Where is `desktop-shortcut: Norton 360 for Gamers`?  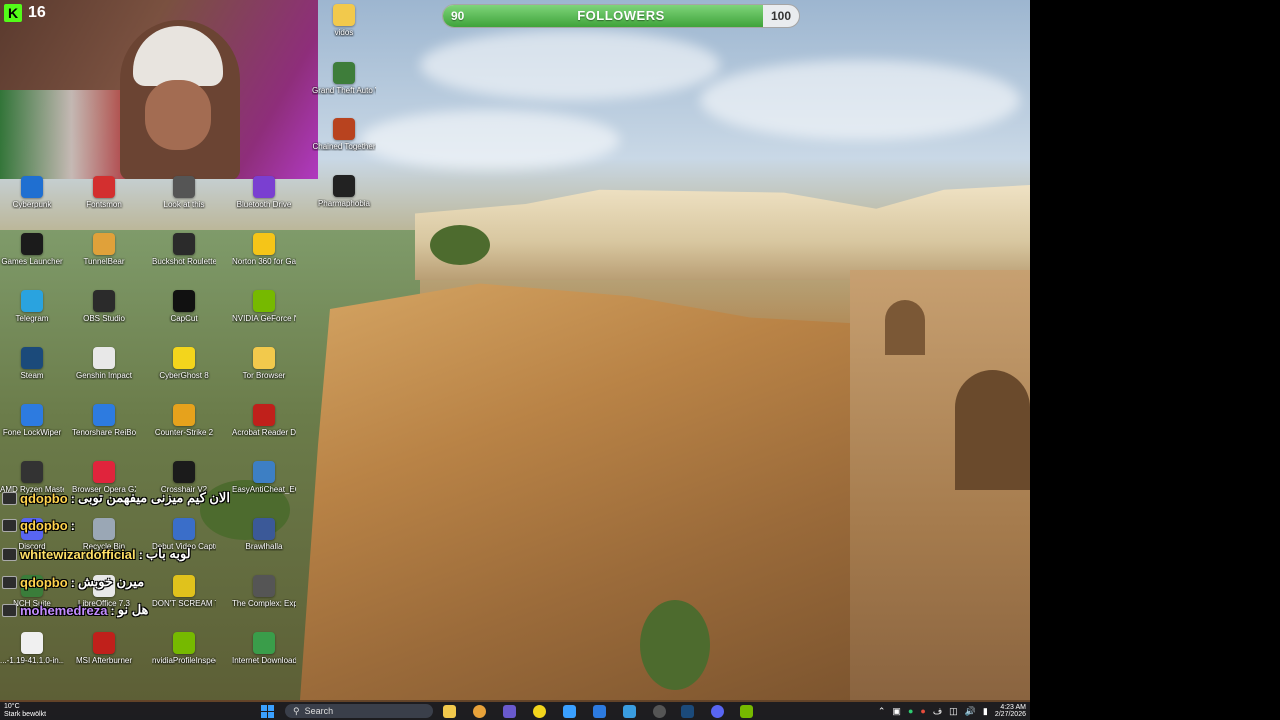 desktop-shortcut: Norton 360 for Gamers is located at coordinates (264, 249).